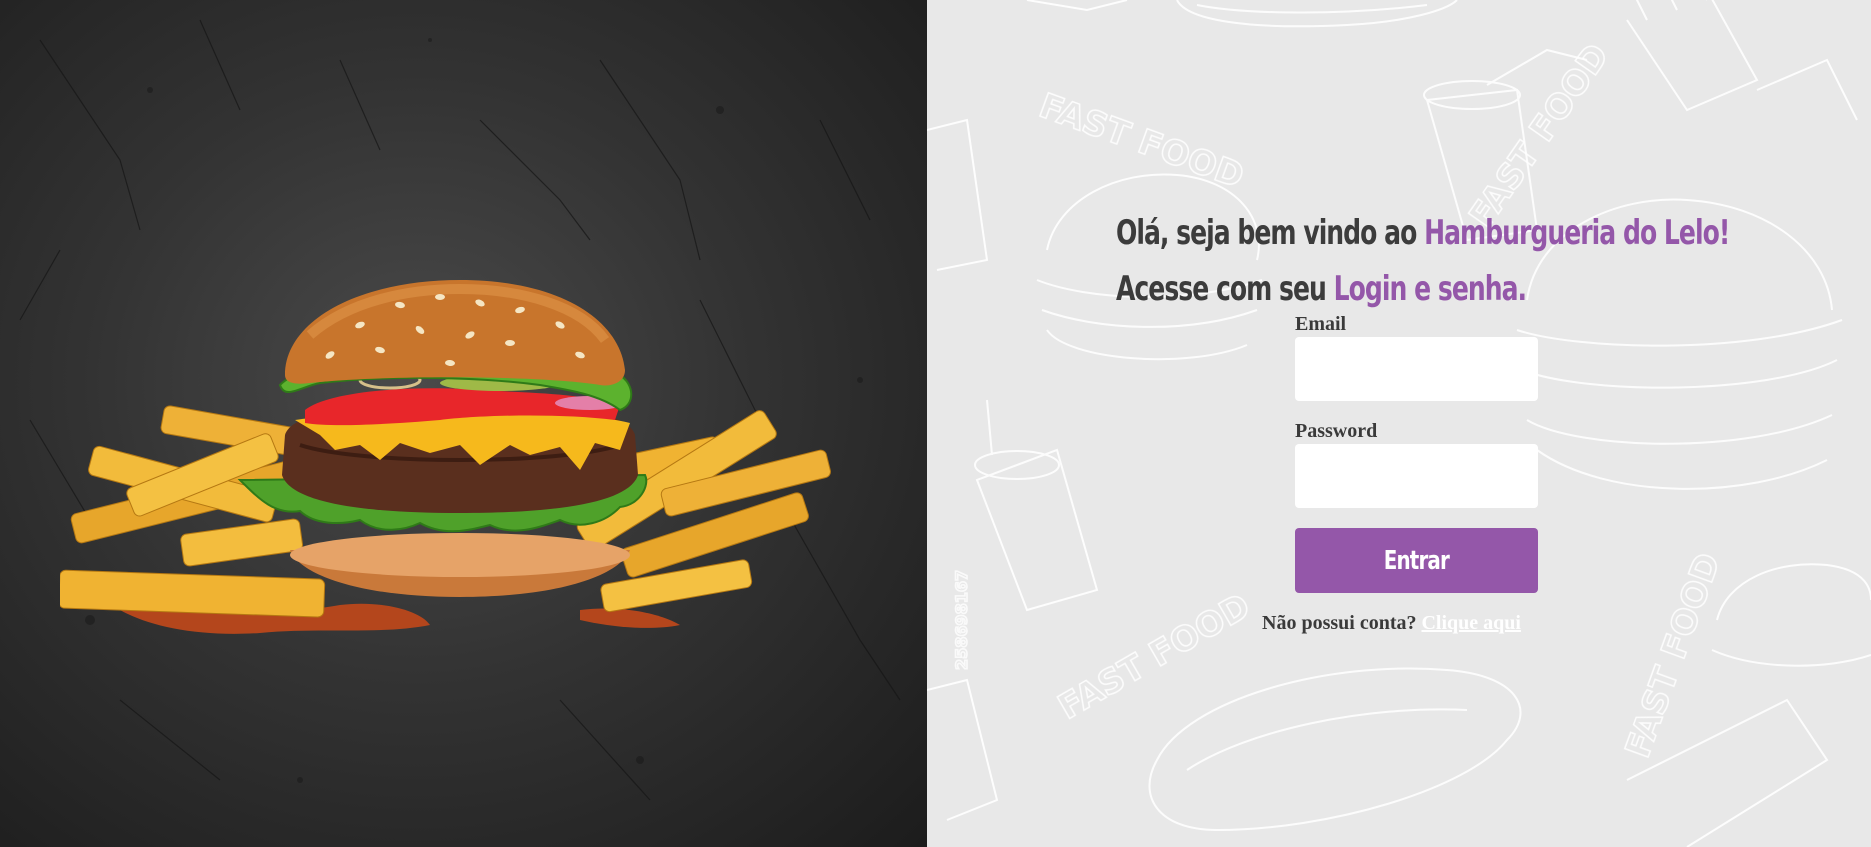 The height and width of the screenshot is (847, 1871). Describe the element at coordinates (1470, 623) in the screenshot. I see `signup-link: Clique aqui` at that location.